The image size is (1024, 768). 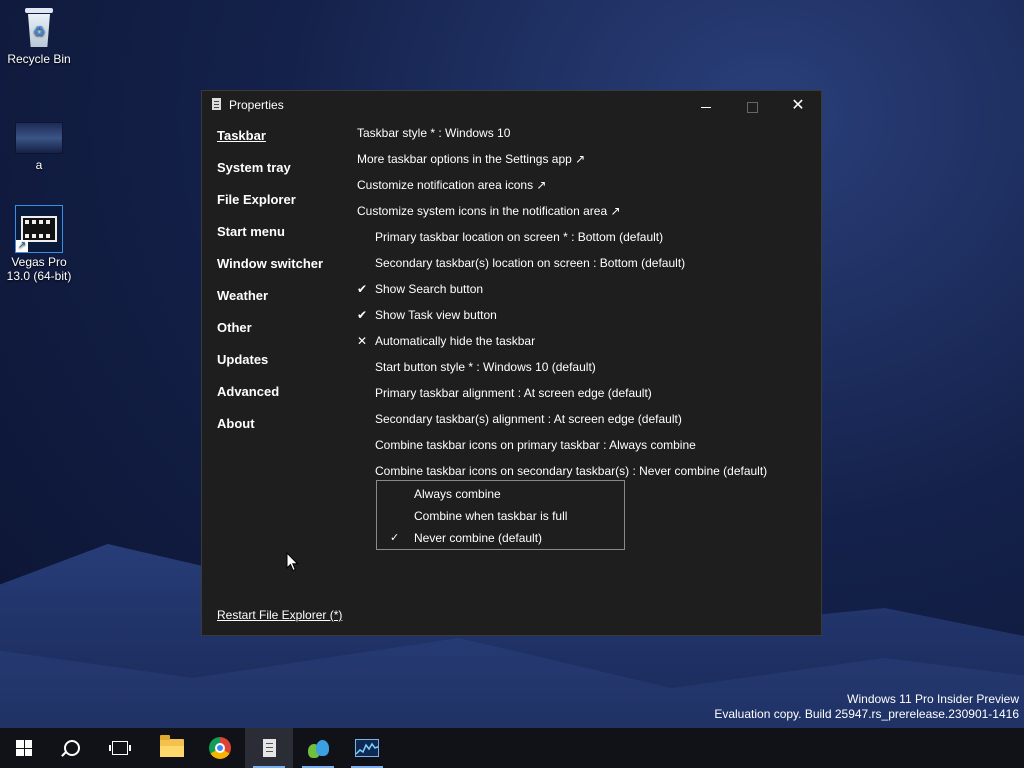 I want to click on search-button, so click(x=72, y=748).